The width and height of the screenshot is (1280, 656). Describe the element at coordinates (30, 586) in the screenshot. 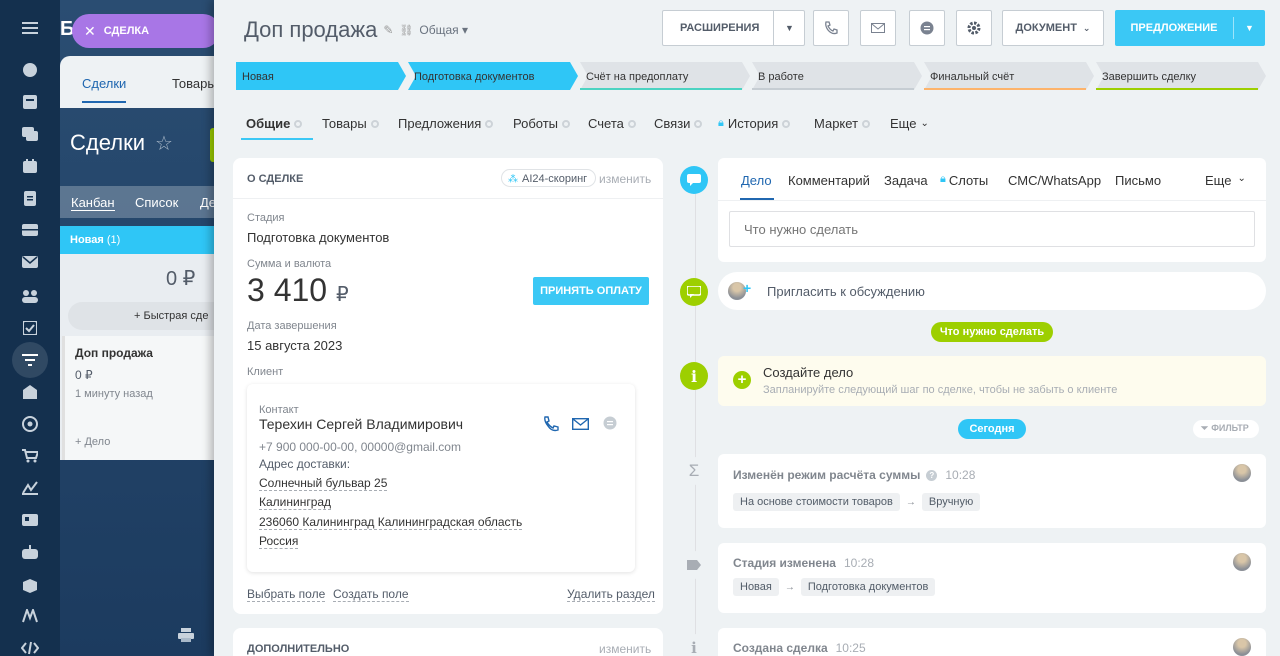

I see `market-box-icon` at that location.